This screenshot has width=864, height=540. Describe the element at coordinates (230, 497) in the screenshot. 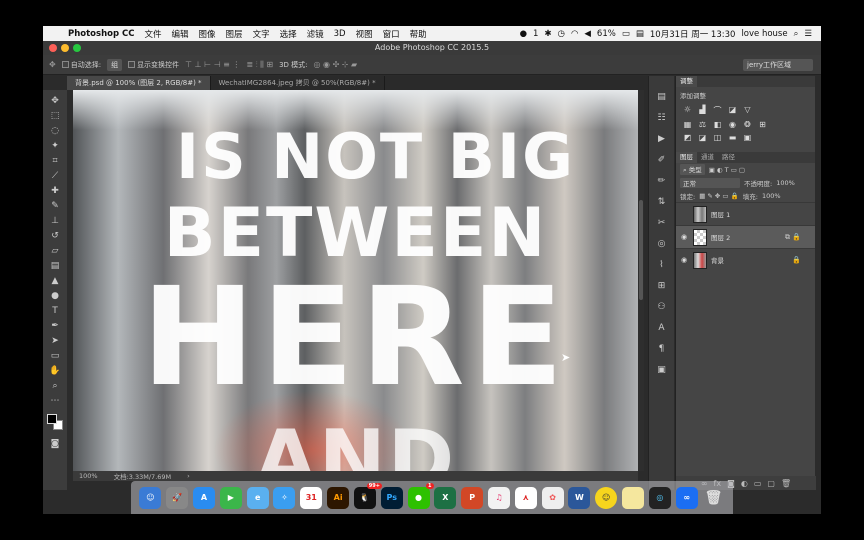

I see `facetime-icon: ▶` at that location.